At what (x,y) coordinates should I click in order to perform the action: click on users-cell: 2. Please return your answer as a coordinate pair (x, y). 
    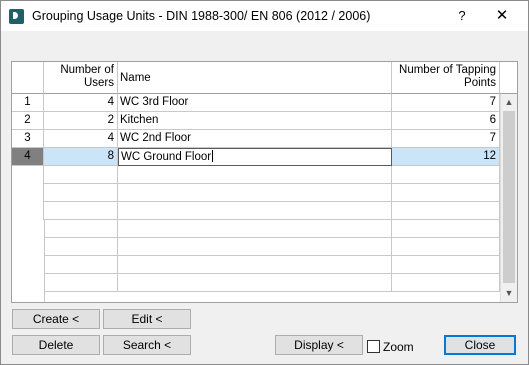
    Looking at the image, I should click on (81, 121).